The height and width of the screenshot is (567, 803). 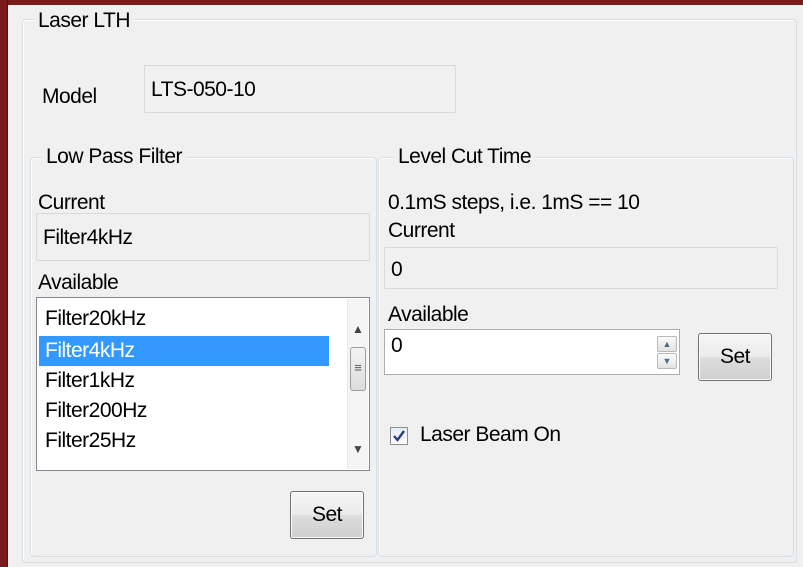 I want to click on level-cut-available-label: Available, so click(x=428, y=314).